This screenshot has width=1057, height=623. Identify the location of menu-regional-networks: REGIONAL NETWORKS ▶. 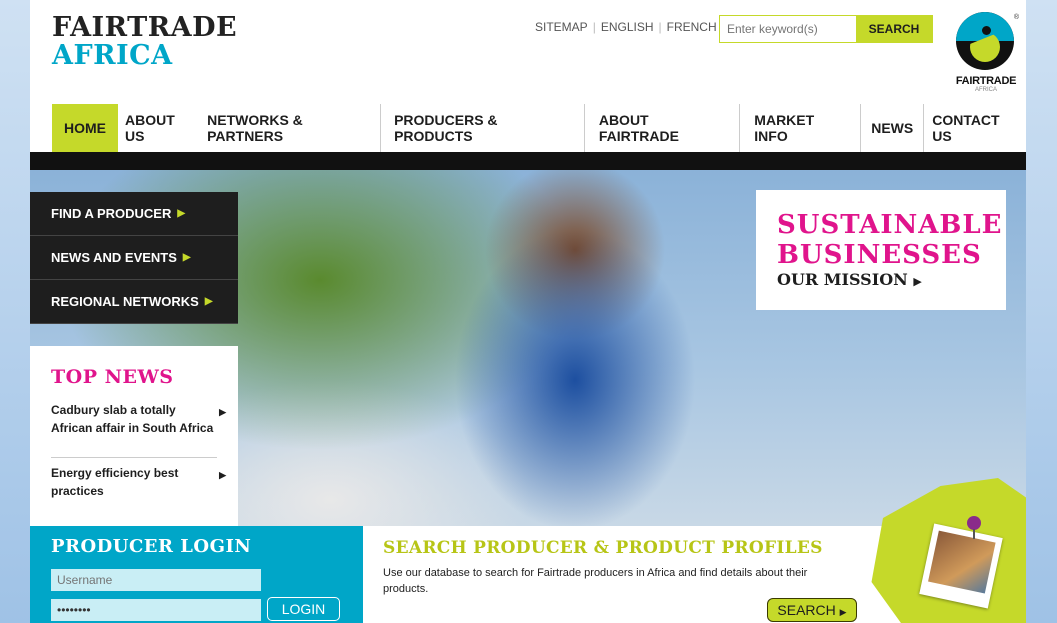
(134, 302).